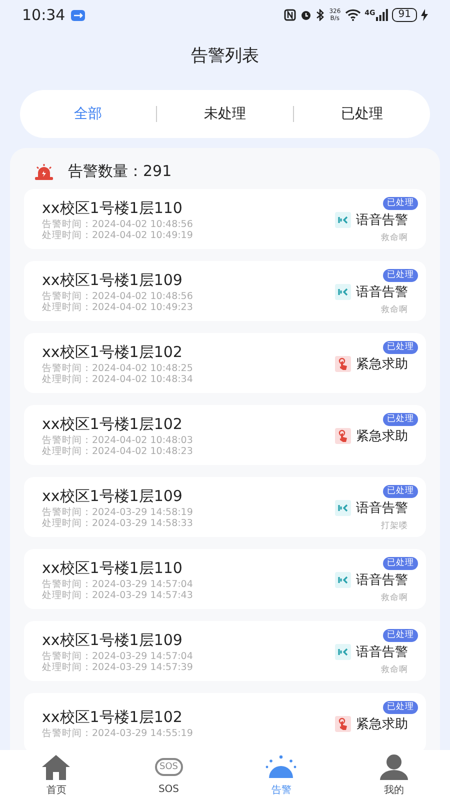  What do you see at coordinates (225, 363) in the screenshot?
I see `alarm-card: xx校区1号楼1层102 告警时间：2024-04-02 10:48:25 处理时间：2024-04-02 10:48:34 已处理 紧急求助` at bounding box center [225, 363].